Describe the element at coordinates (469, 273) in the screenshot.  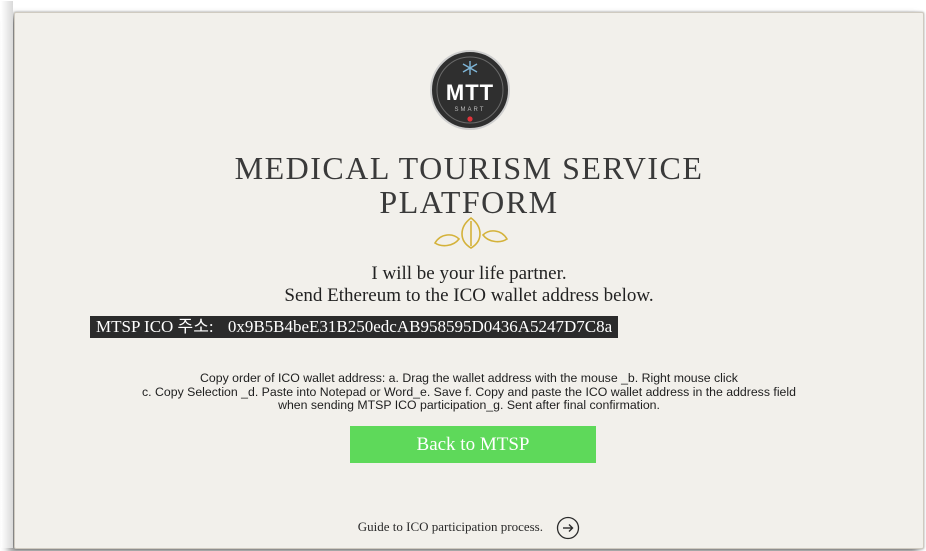
I see `tagline-line-1: I will be your life partner.` at that location.